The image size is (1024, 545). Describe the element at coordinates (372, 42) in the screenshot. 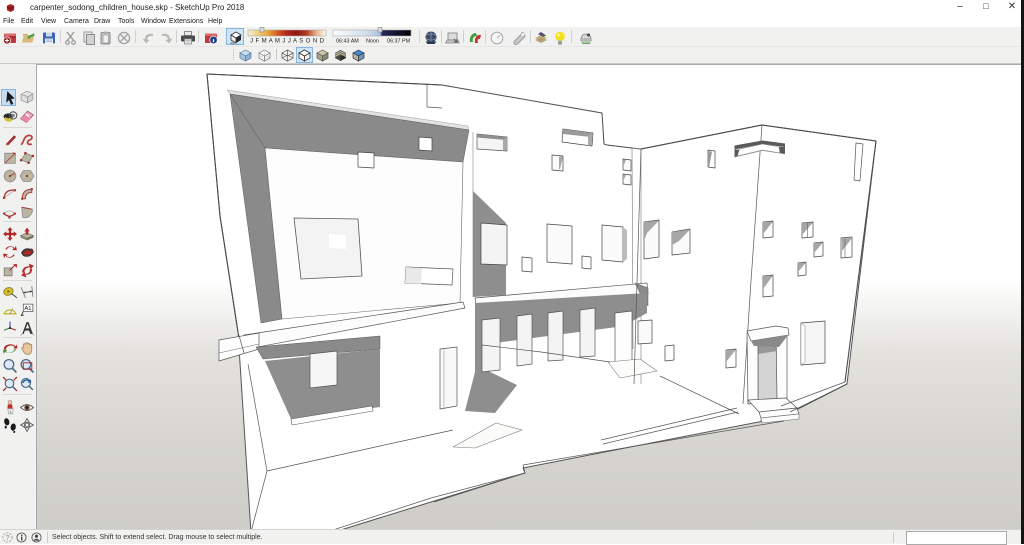

I see `svg-text: Noon` at that location.